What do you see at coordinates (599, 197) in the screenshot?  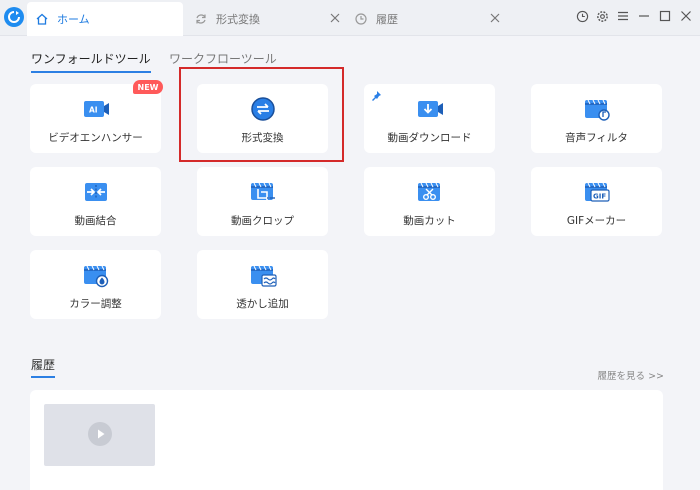 I see `svg-text: GIF` at bounding box center [599, 197].